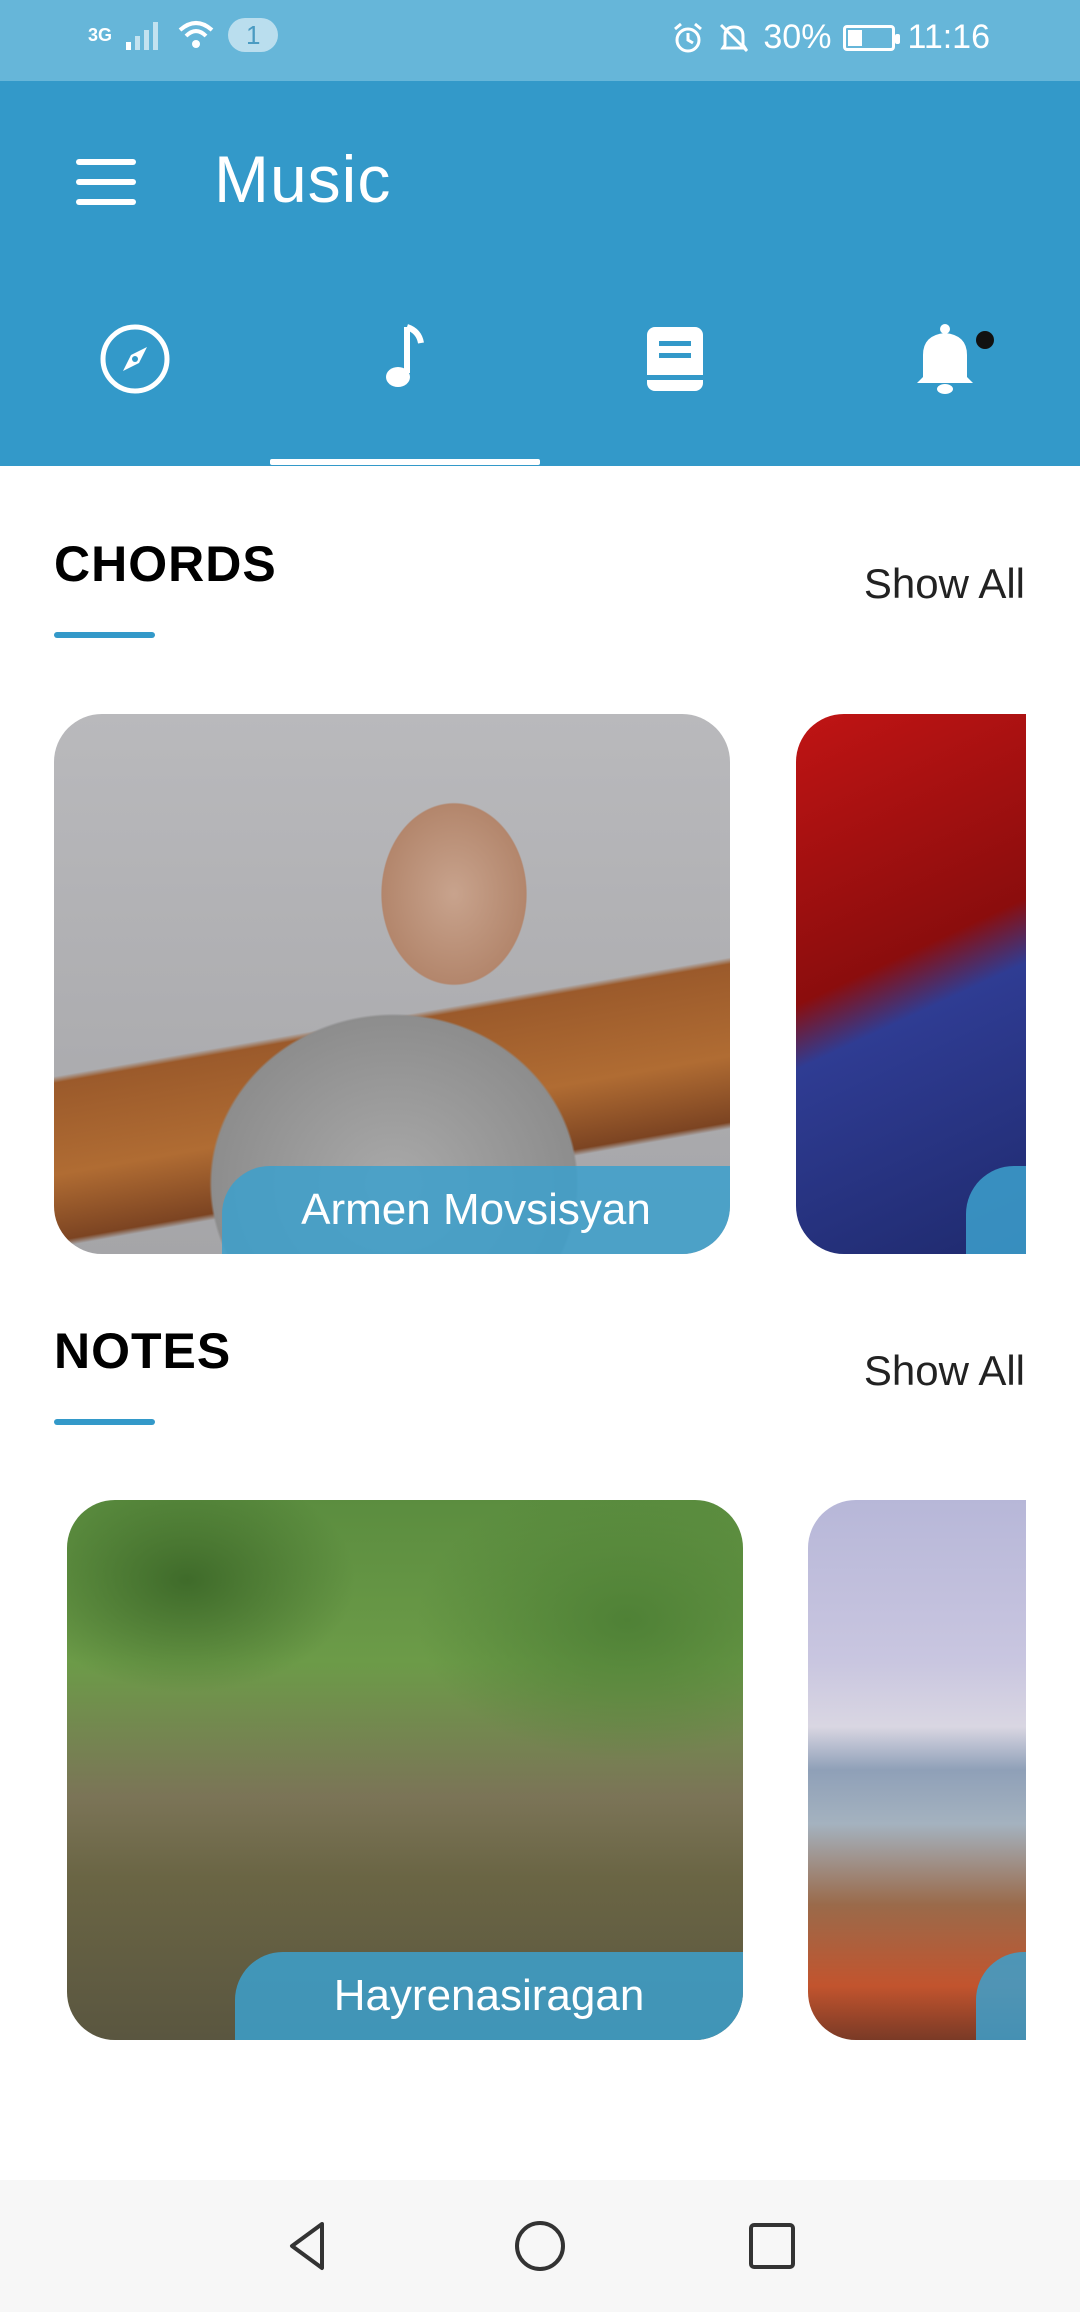 This screenshot has height=2312, width=1080. Describe the element at coordinates (253, 35) in the screenshot. I see `notification-count-badge: 1` at that location.